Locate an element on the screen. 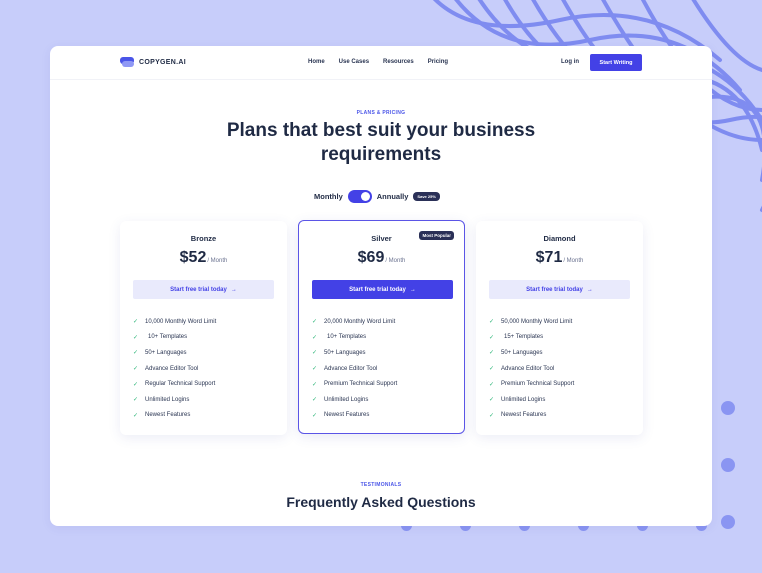 This screenshot has width=762, height=573. plan-price: $52 / Month is located at coordinates (203, 258).